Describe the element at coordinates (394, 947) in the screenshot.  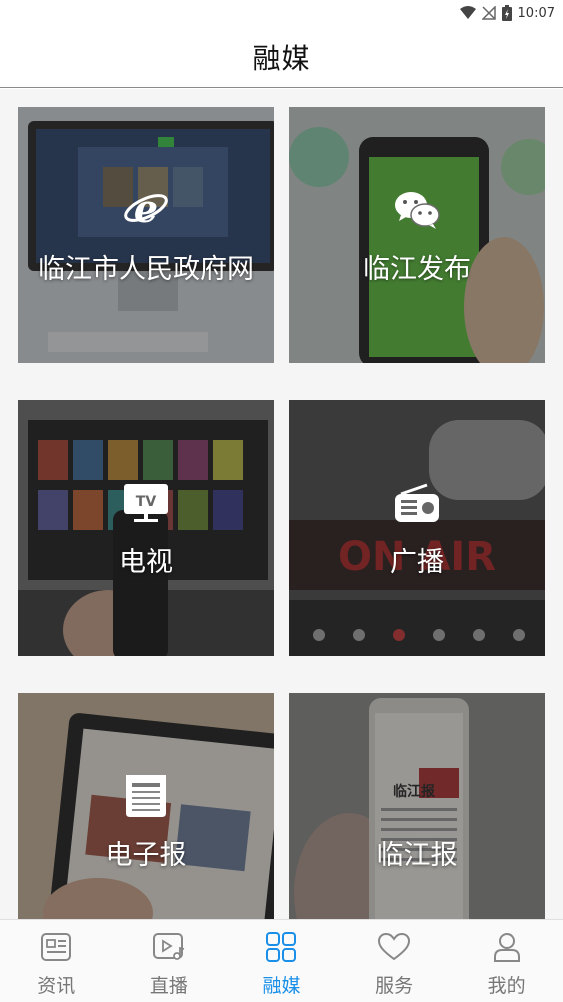
I see `heart-icon` at that location.